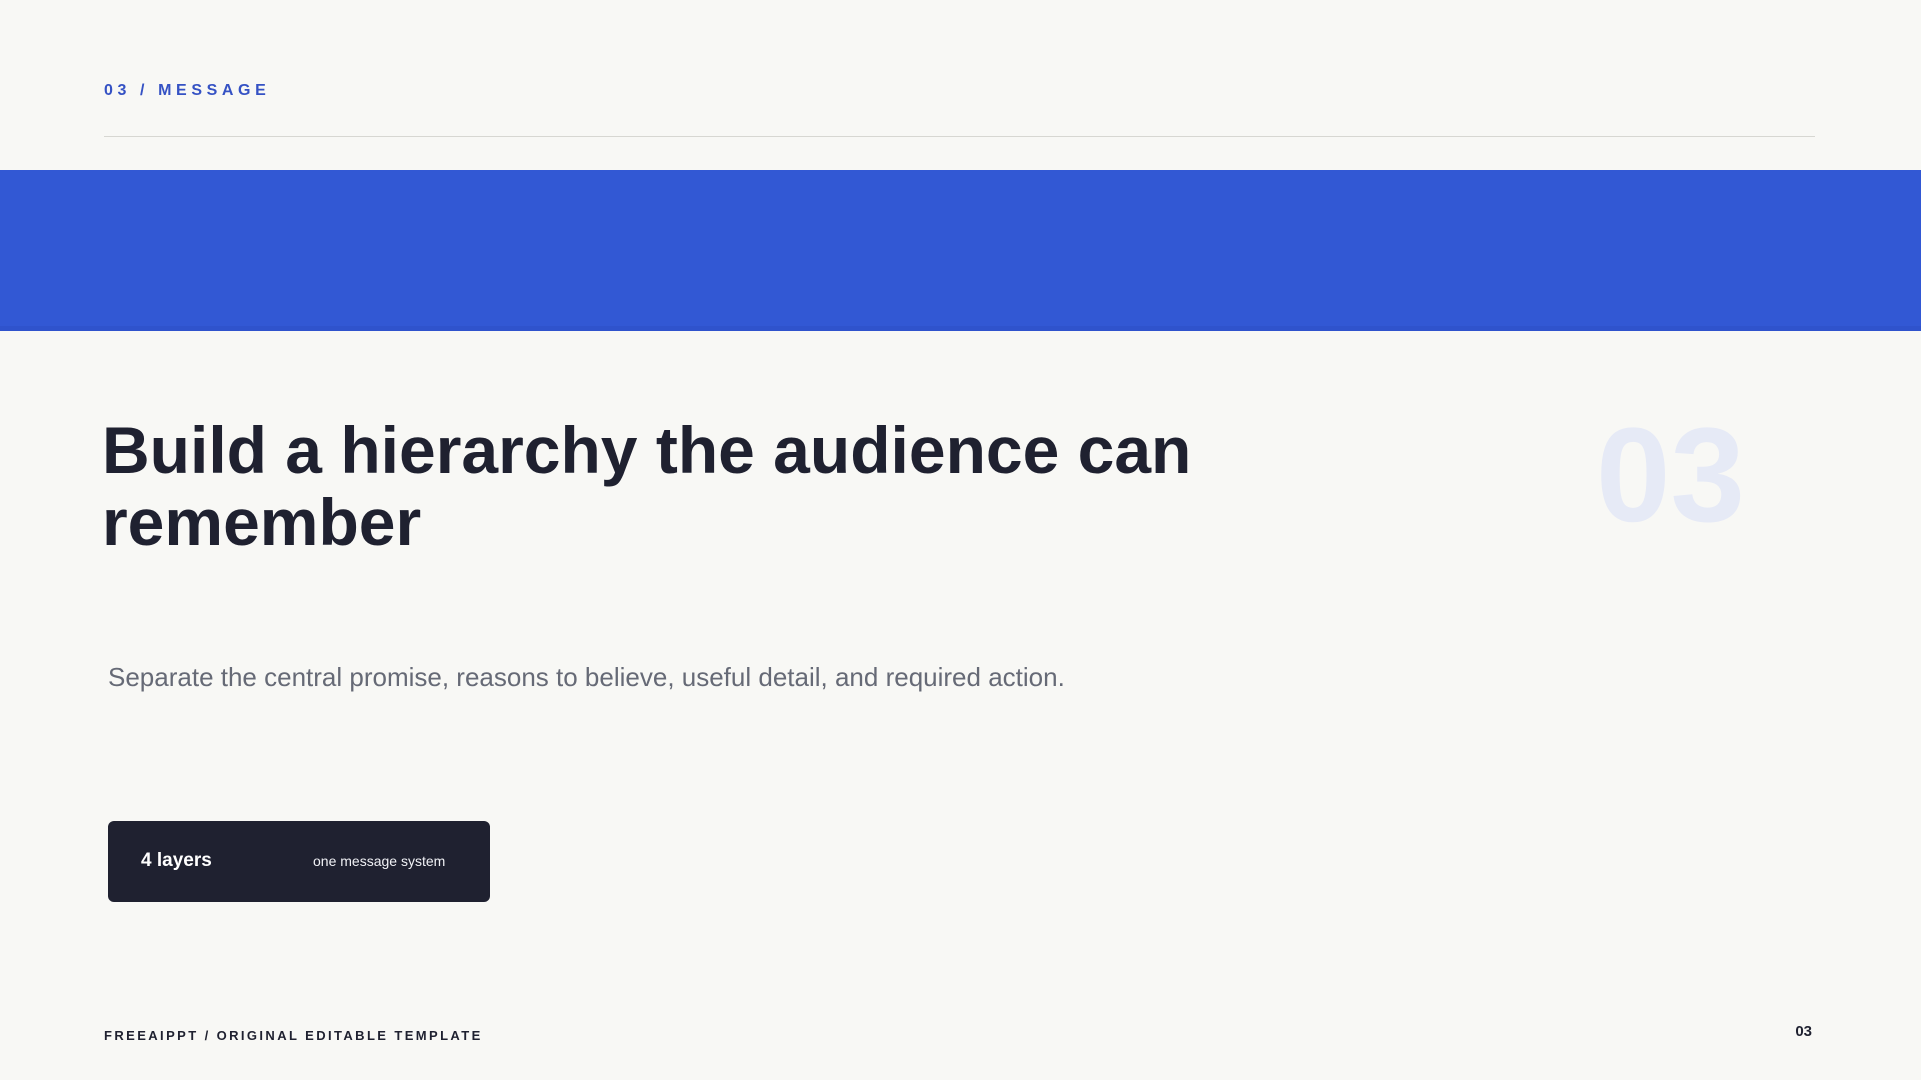 Image resolution: width=1921 pixels, height=1080 pixels. What do you see at coordinates (959, 136) in the screenshot?
I see `header-divider` at bounding box center [959, 136].